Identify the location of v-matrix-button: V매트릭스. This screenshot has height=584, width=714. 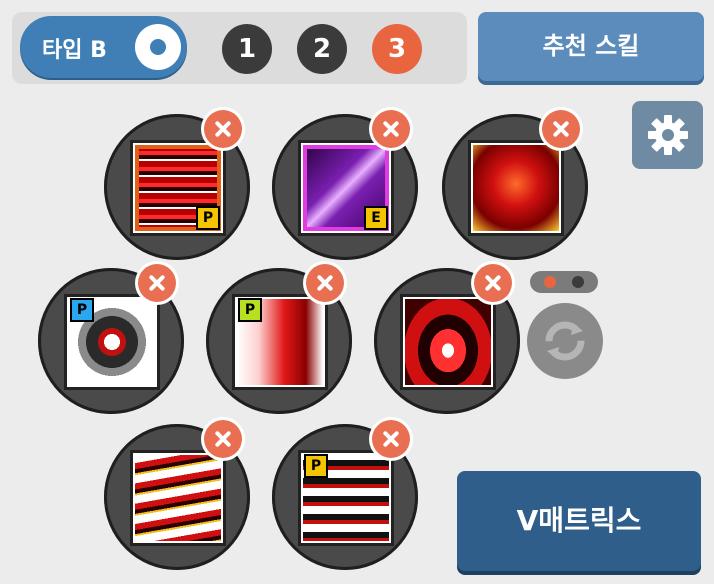
(579, 521).